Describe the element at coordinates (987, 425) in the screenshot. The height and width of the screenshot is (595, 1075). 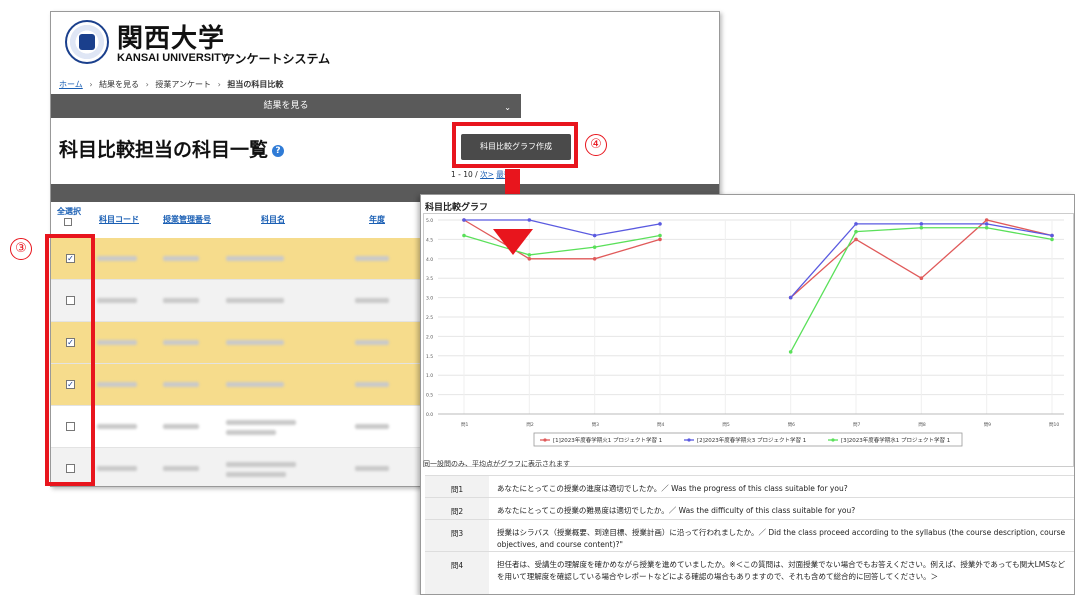
I see `x-tick-label: 問9` at that location.